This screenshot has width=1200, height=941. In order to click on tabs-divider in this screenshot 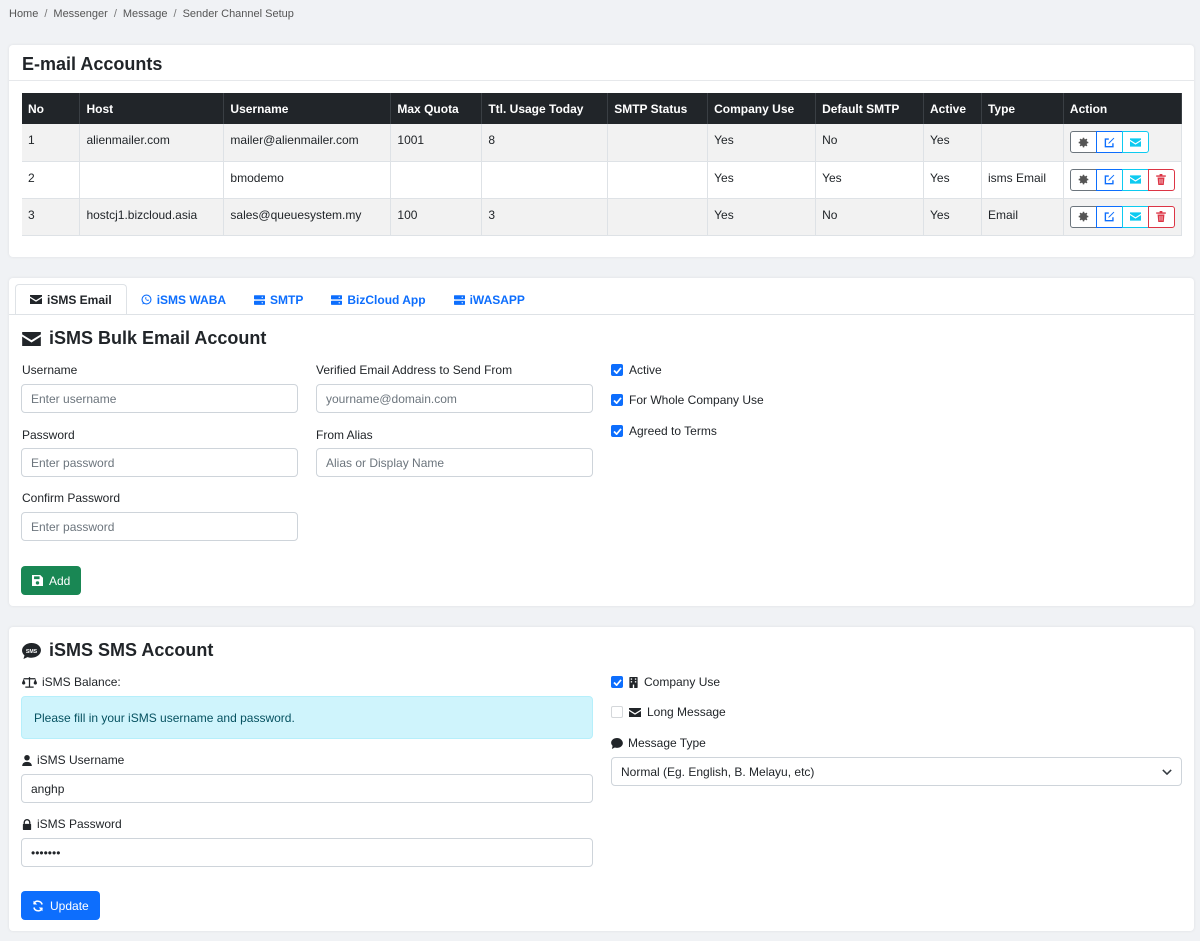, I will do `click(601, 314)`.